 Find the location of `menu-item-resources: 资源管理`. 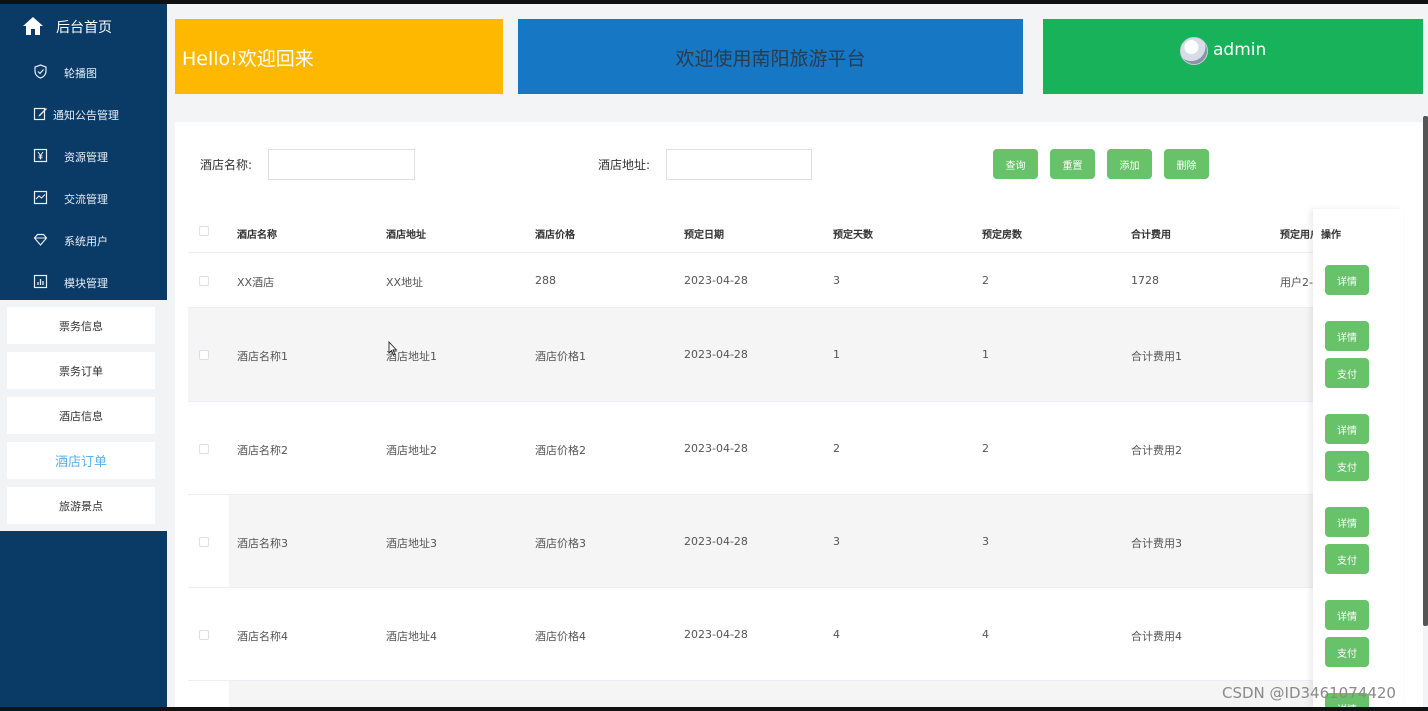

menu-item-resources: 资源管理 is located at coordinates (83, 156).